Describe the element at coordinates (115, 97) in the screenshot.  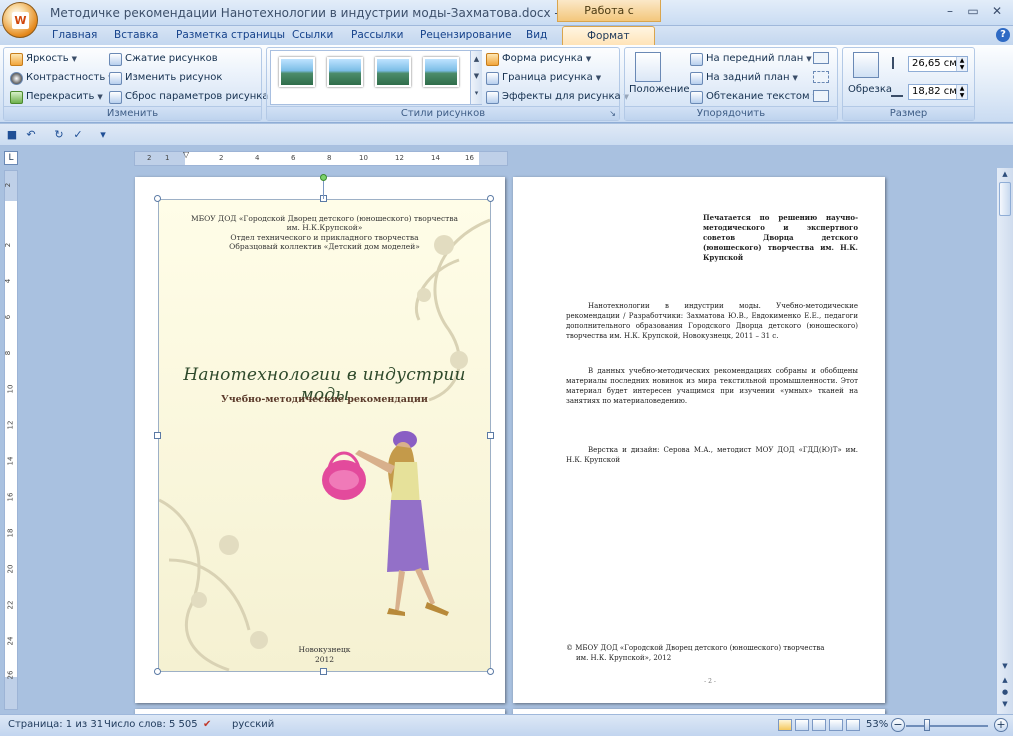
I see `reset-picture-icon` at that location.